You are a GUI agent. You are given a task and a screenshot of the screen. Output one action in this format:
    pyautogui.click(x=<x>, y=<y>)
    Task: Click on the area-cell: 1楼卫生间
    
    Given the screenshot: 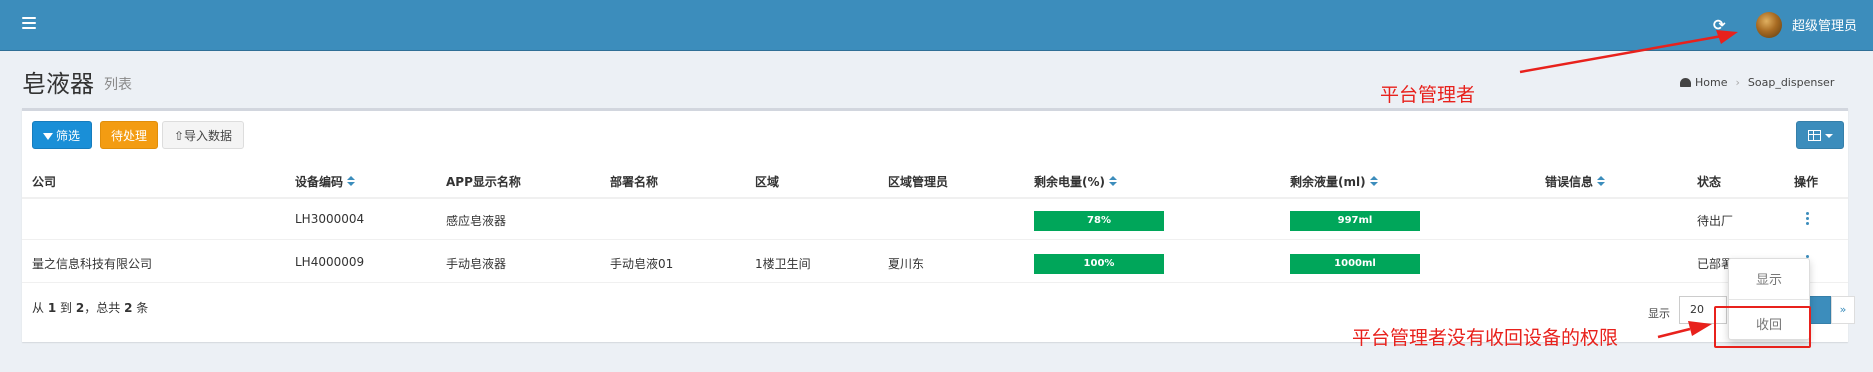 What is the action you would take?
    pyautogui.click(x=783, y=264)
    